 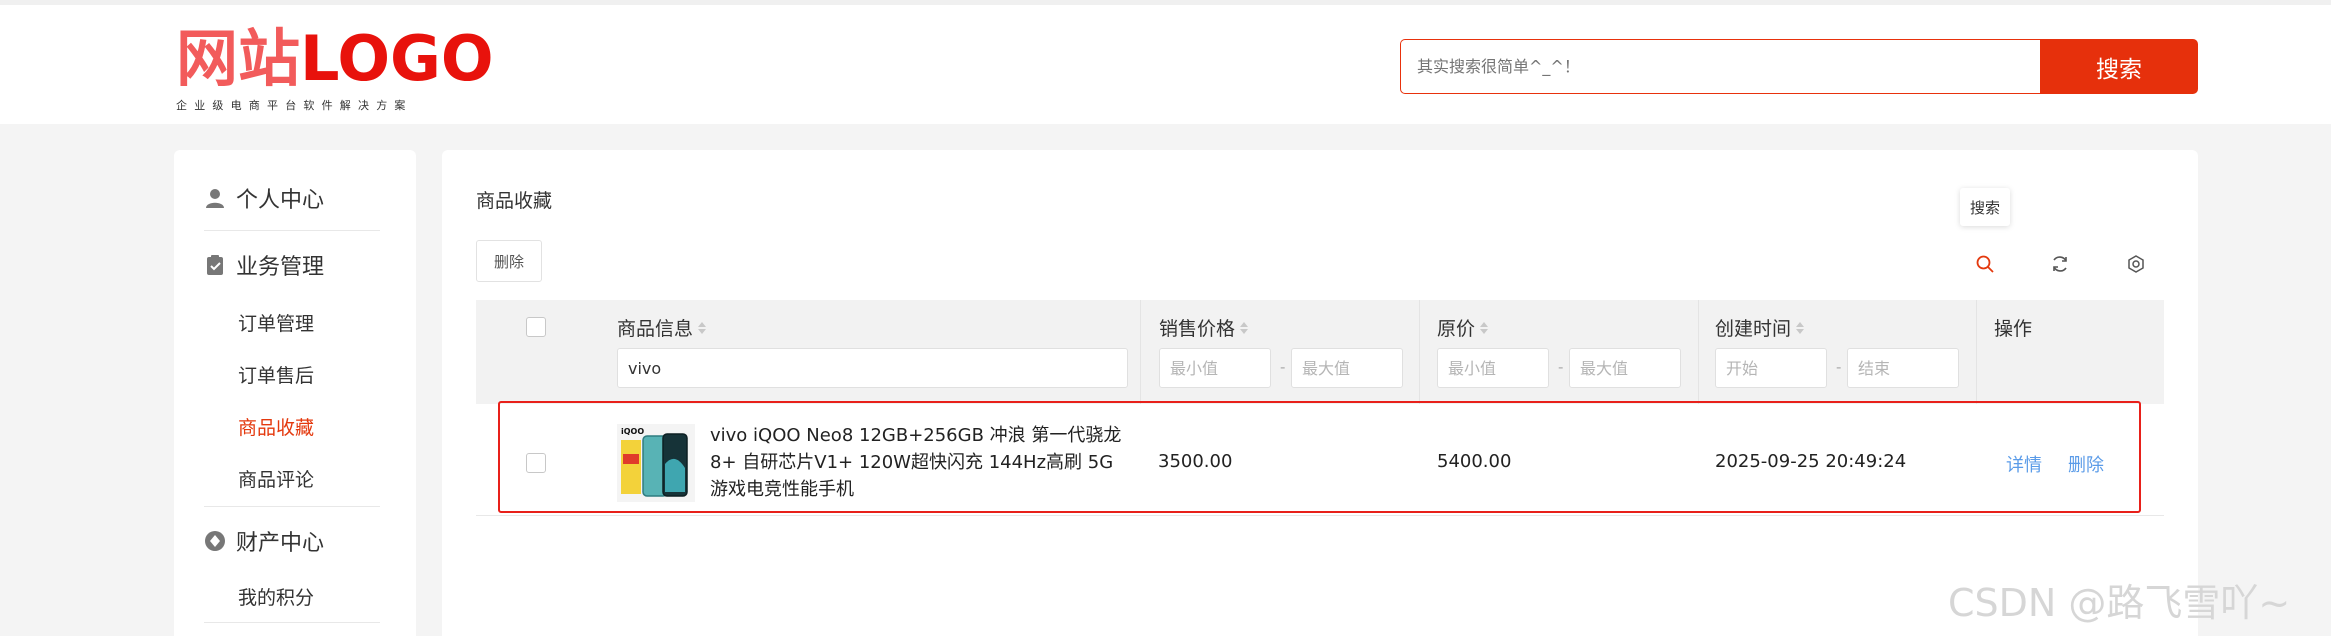 I want to click on user-icon, so click(x=215, y=198).